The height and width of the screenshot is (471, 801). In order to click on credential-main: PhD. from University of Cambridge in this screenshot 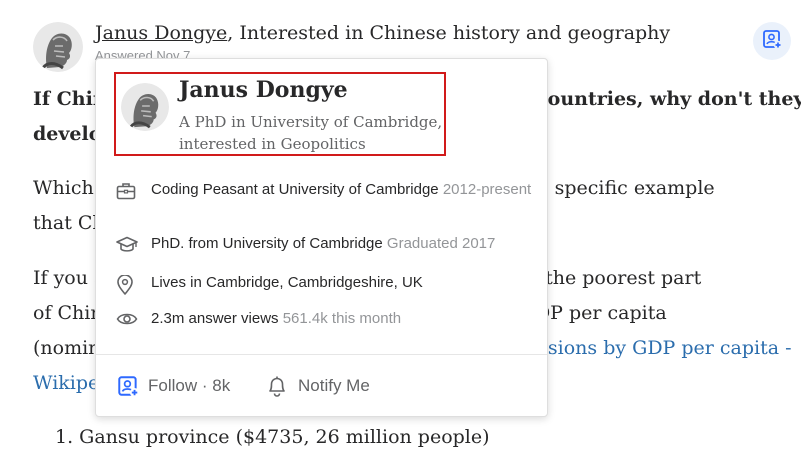, I will do `click(267, 243)`.